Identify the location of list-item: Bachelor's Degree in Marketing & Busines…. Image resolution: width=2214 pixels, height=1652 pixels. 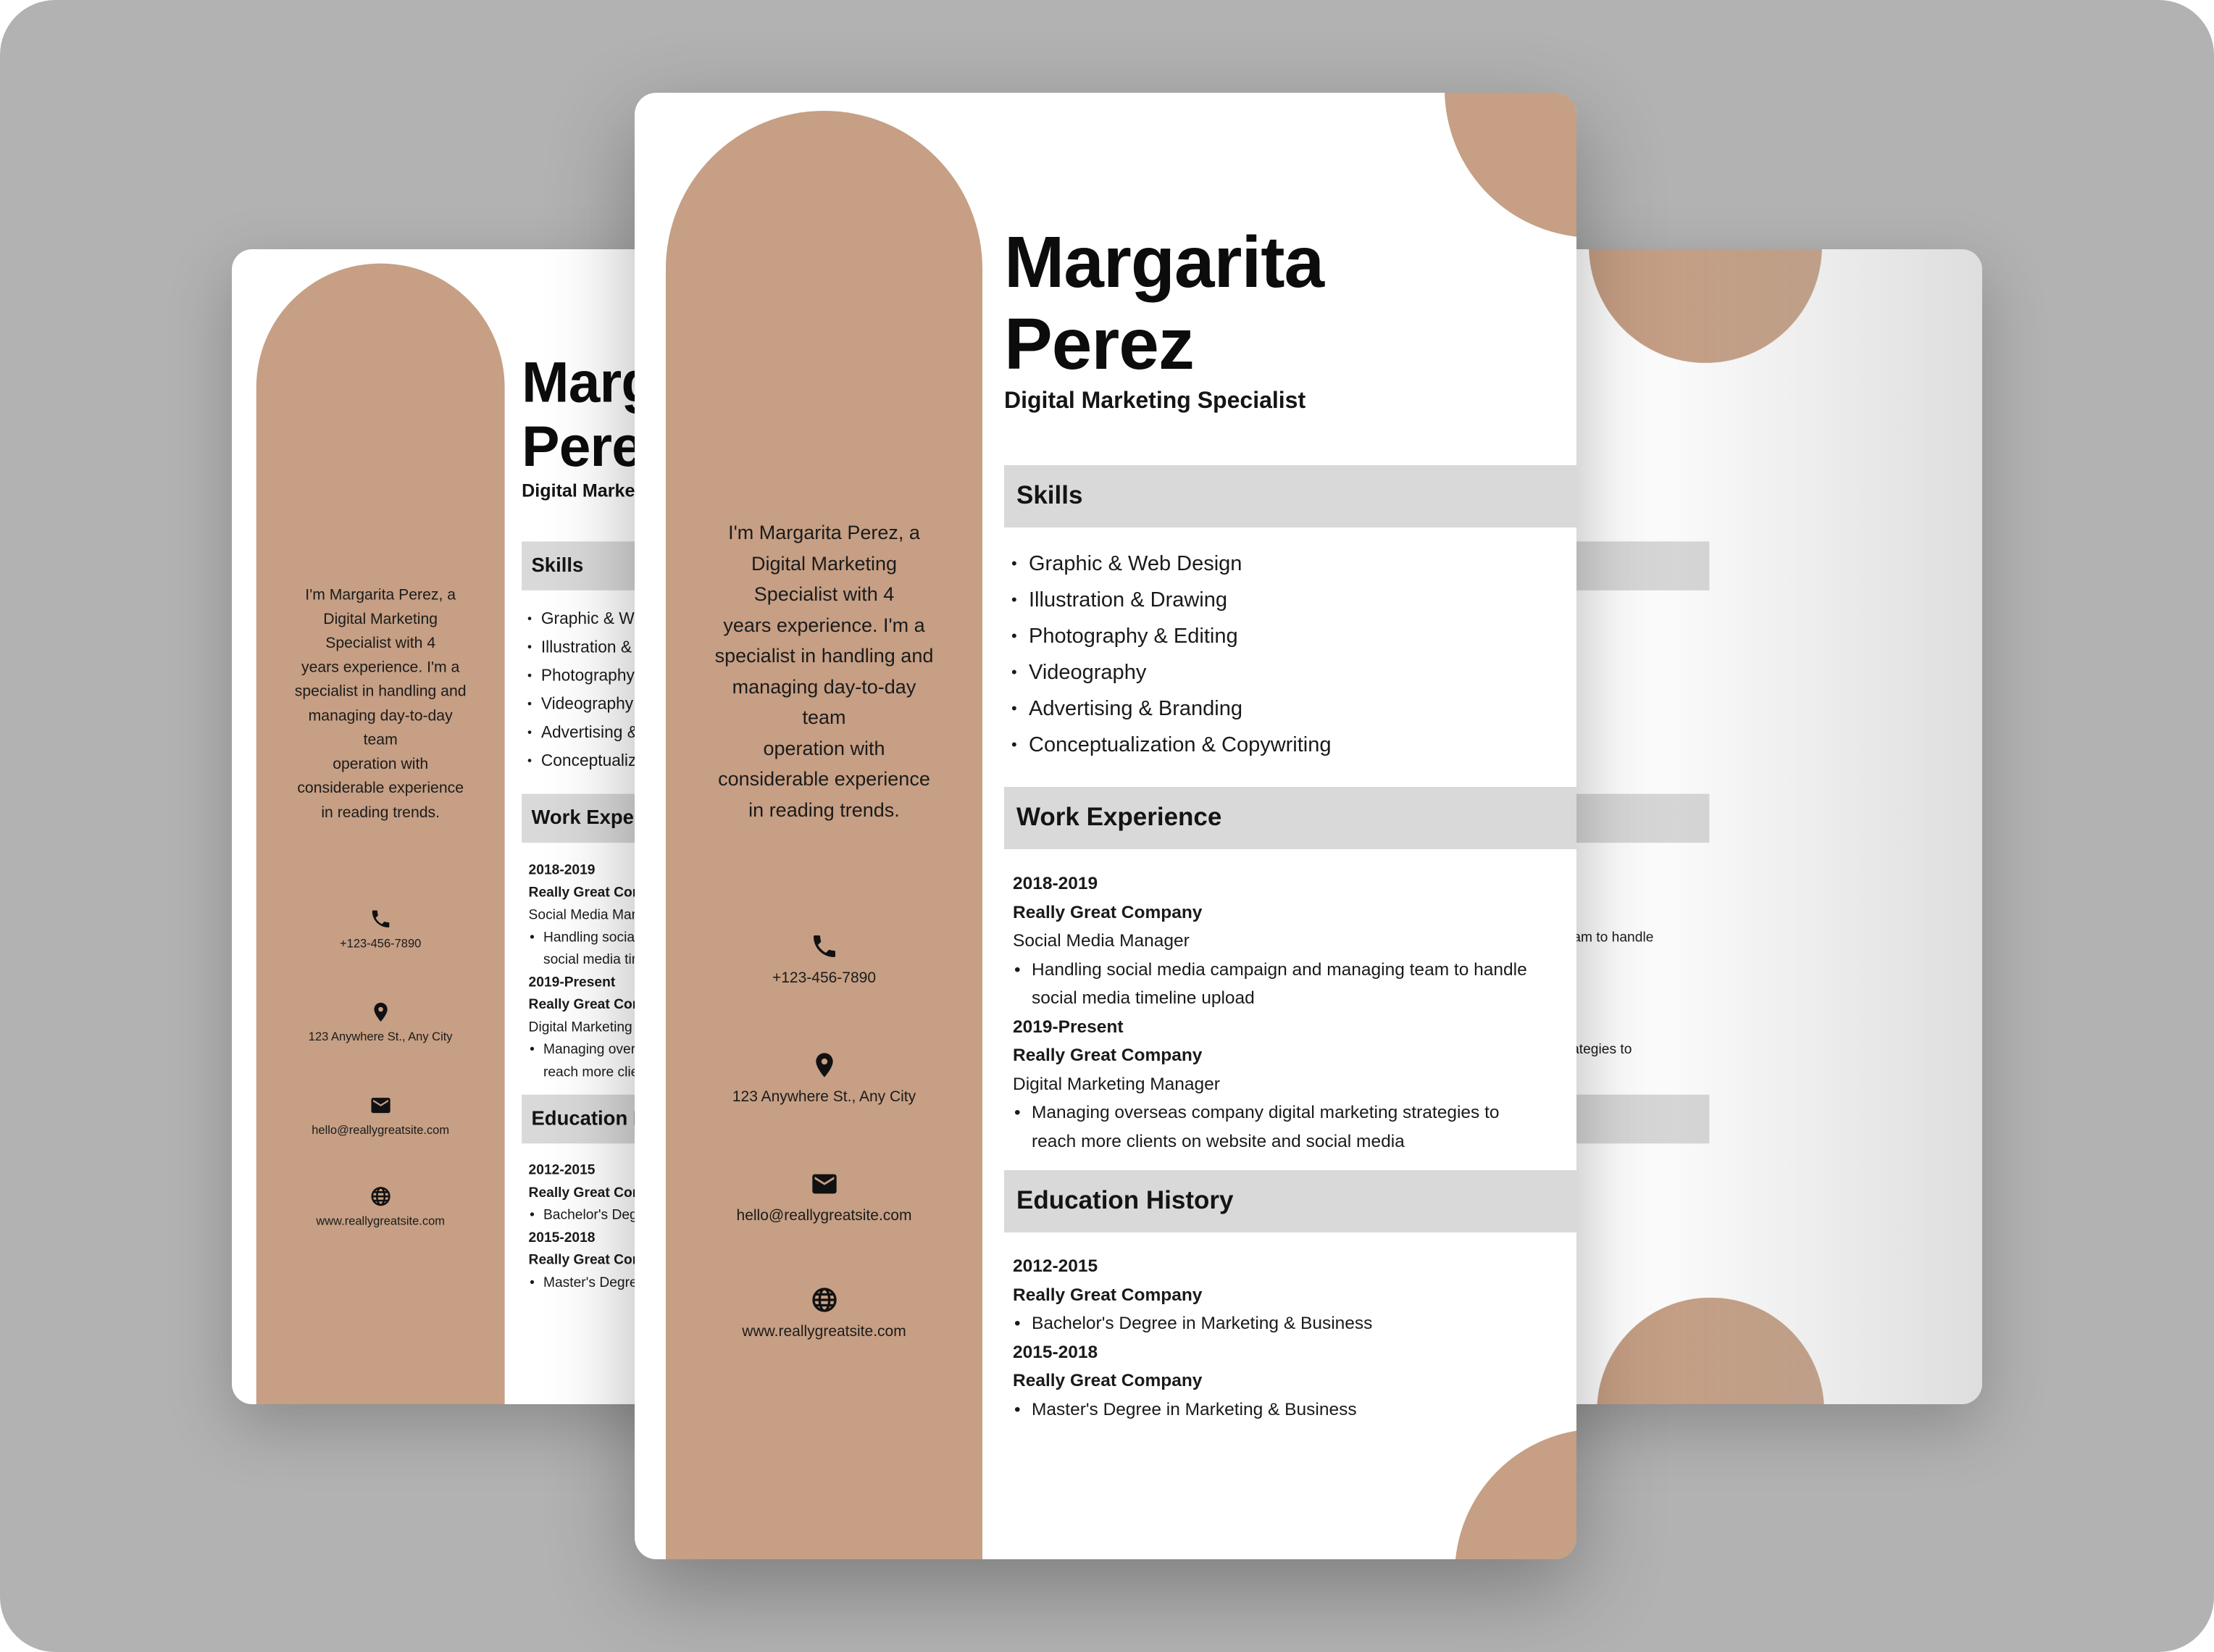
(1288, 1323).